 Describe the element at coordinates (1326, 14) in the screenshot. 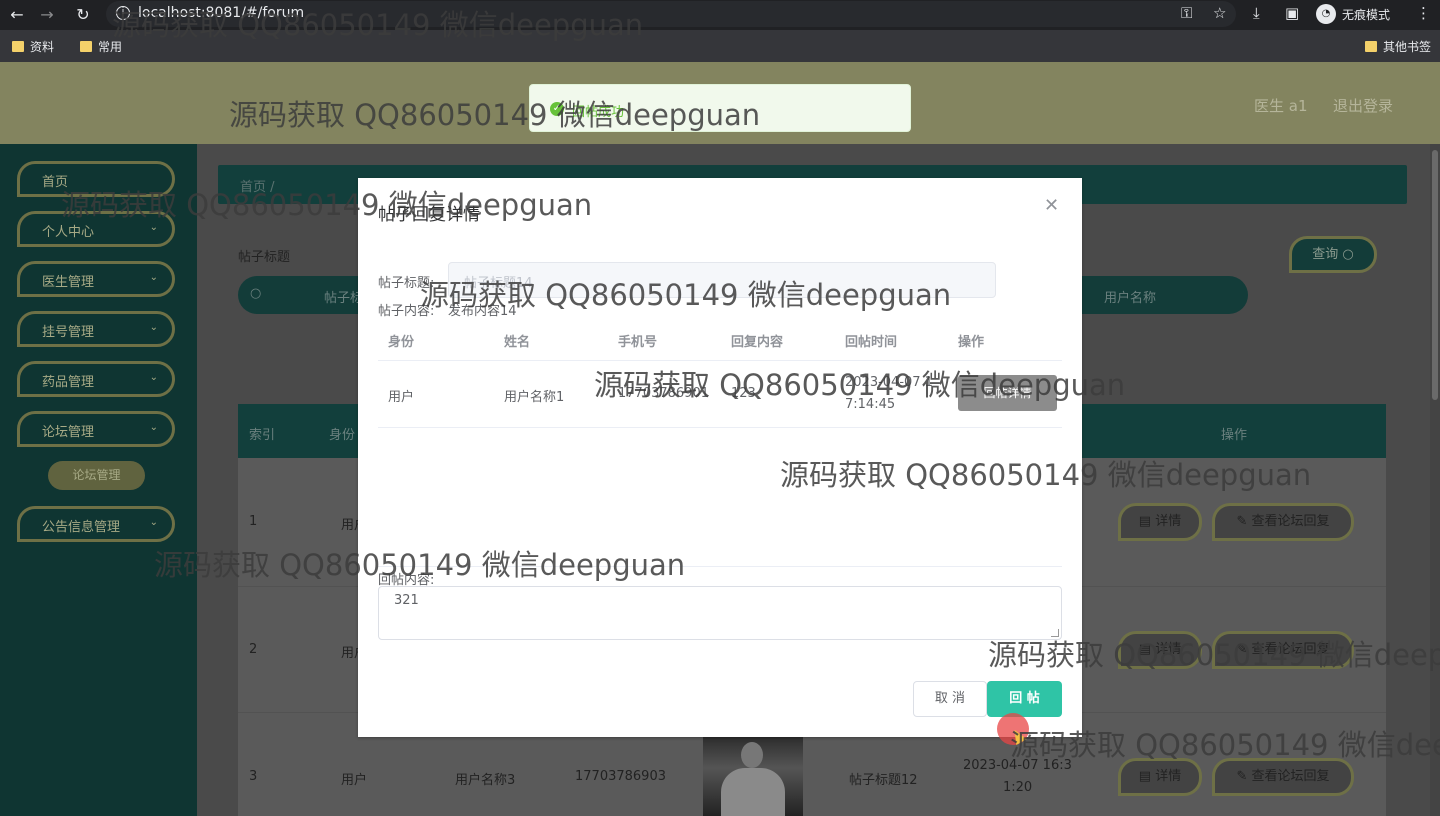

I see `incognito-icon: ◔` at that location.